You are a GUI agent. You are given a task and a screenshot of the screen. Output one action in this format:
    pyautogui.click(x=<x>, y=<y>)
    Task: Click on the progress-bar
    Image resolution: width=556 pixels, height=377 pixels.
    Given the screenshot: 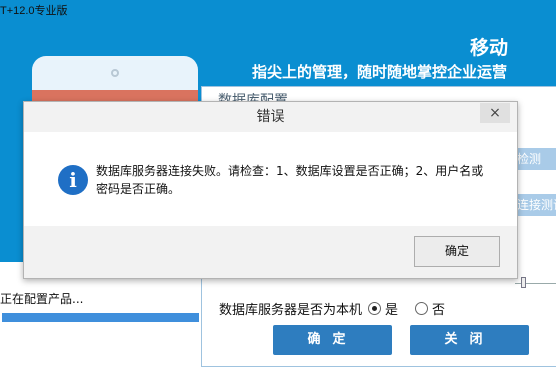 What is the action you would take?
    pyautogui.click(x=100, y=317)
    